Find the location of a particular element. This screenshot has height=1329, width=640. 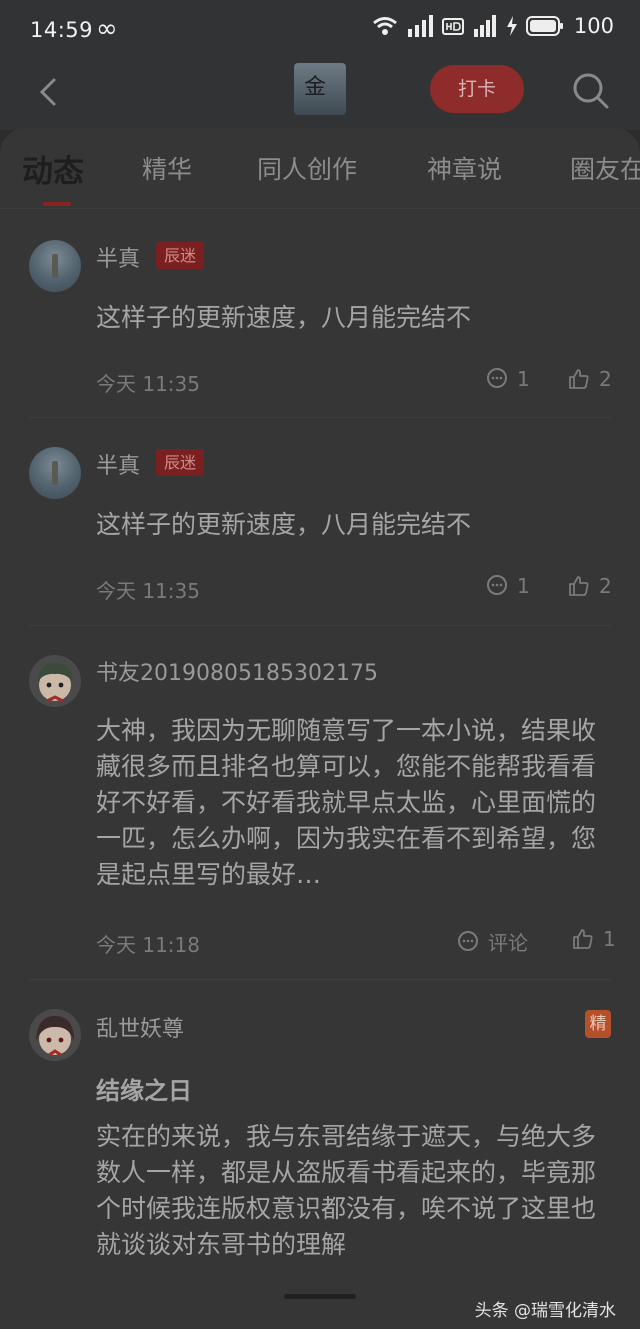

watermark: 头条 @瑞雪化清水 is located at coordinates (545, 1311).